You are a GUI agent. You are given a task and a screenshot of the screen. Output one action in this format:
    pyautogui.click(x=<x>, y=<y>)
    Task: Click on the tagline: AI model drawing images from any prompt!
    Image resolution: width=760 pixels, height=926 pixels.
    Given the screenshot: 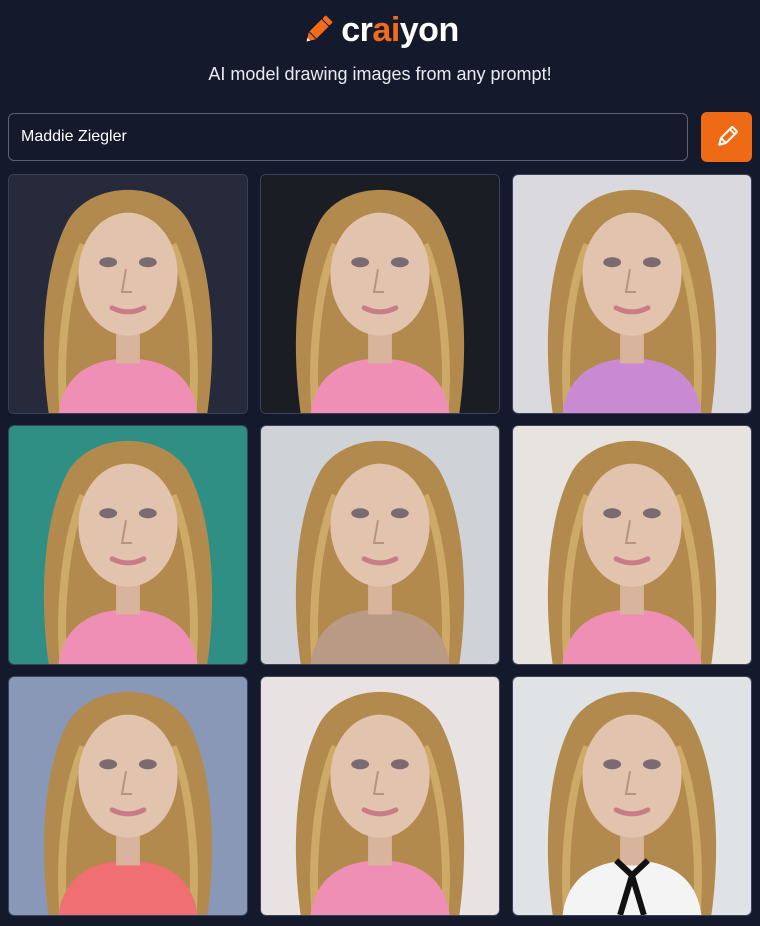 What is the action you would take?
    pyautogui.click(x=380, y=74)
    